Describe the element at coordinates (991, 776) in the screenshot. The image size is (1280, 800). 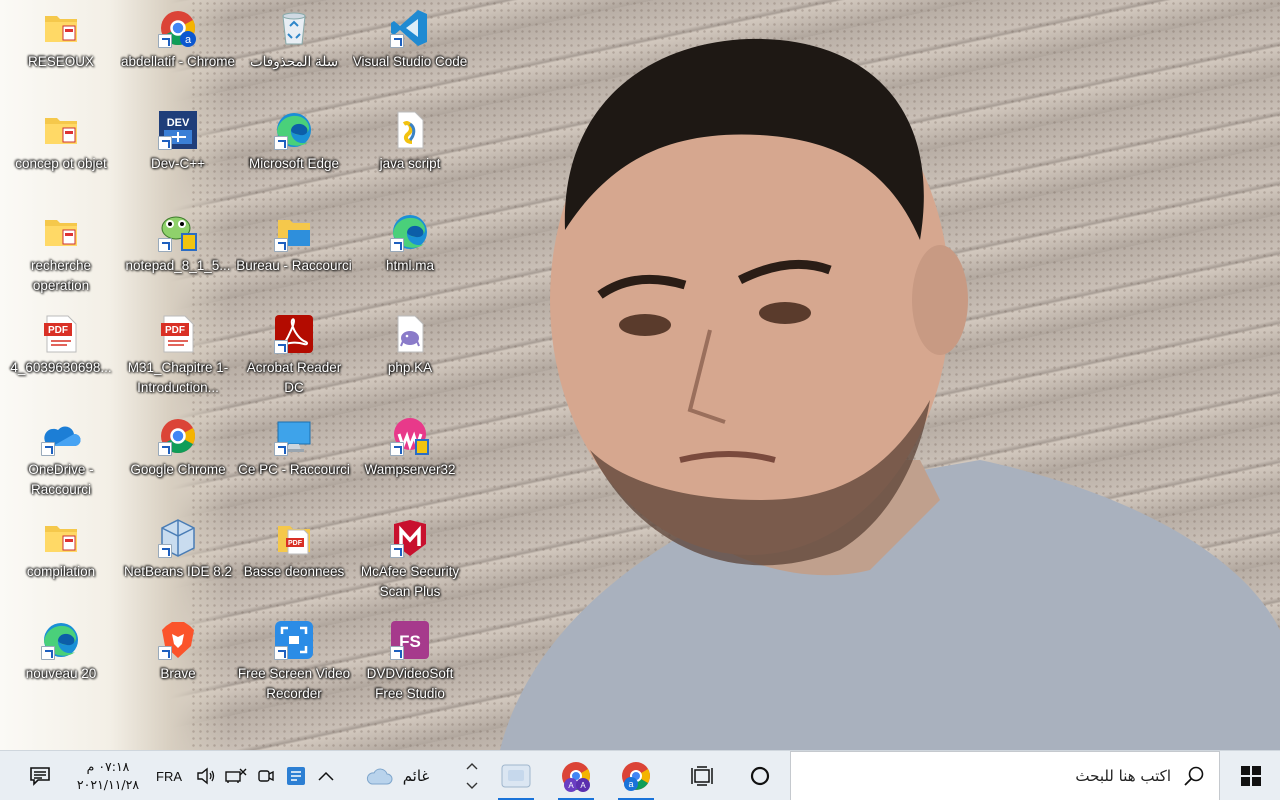
I see `search-input` at that location.